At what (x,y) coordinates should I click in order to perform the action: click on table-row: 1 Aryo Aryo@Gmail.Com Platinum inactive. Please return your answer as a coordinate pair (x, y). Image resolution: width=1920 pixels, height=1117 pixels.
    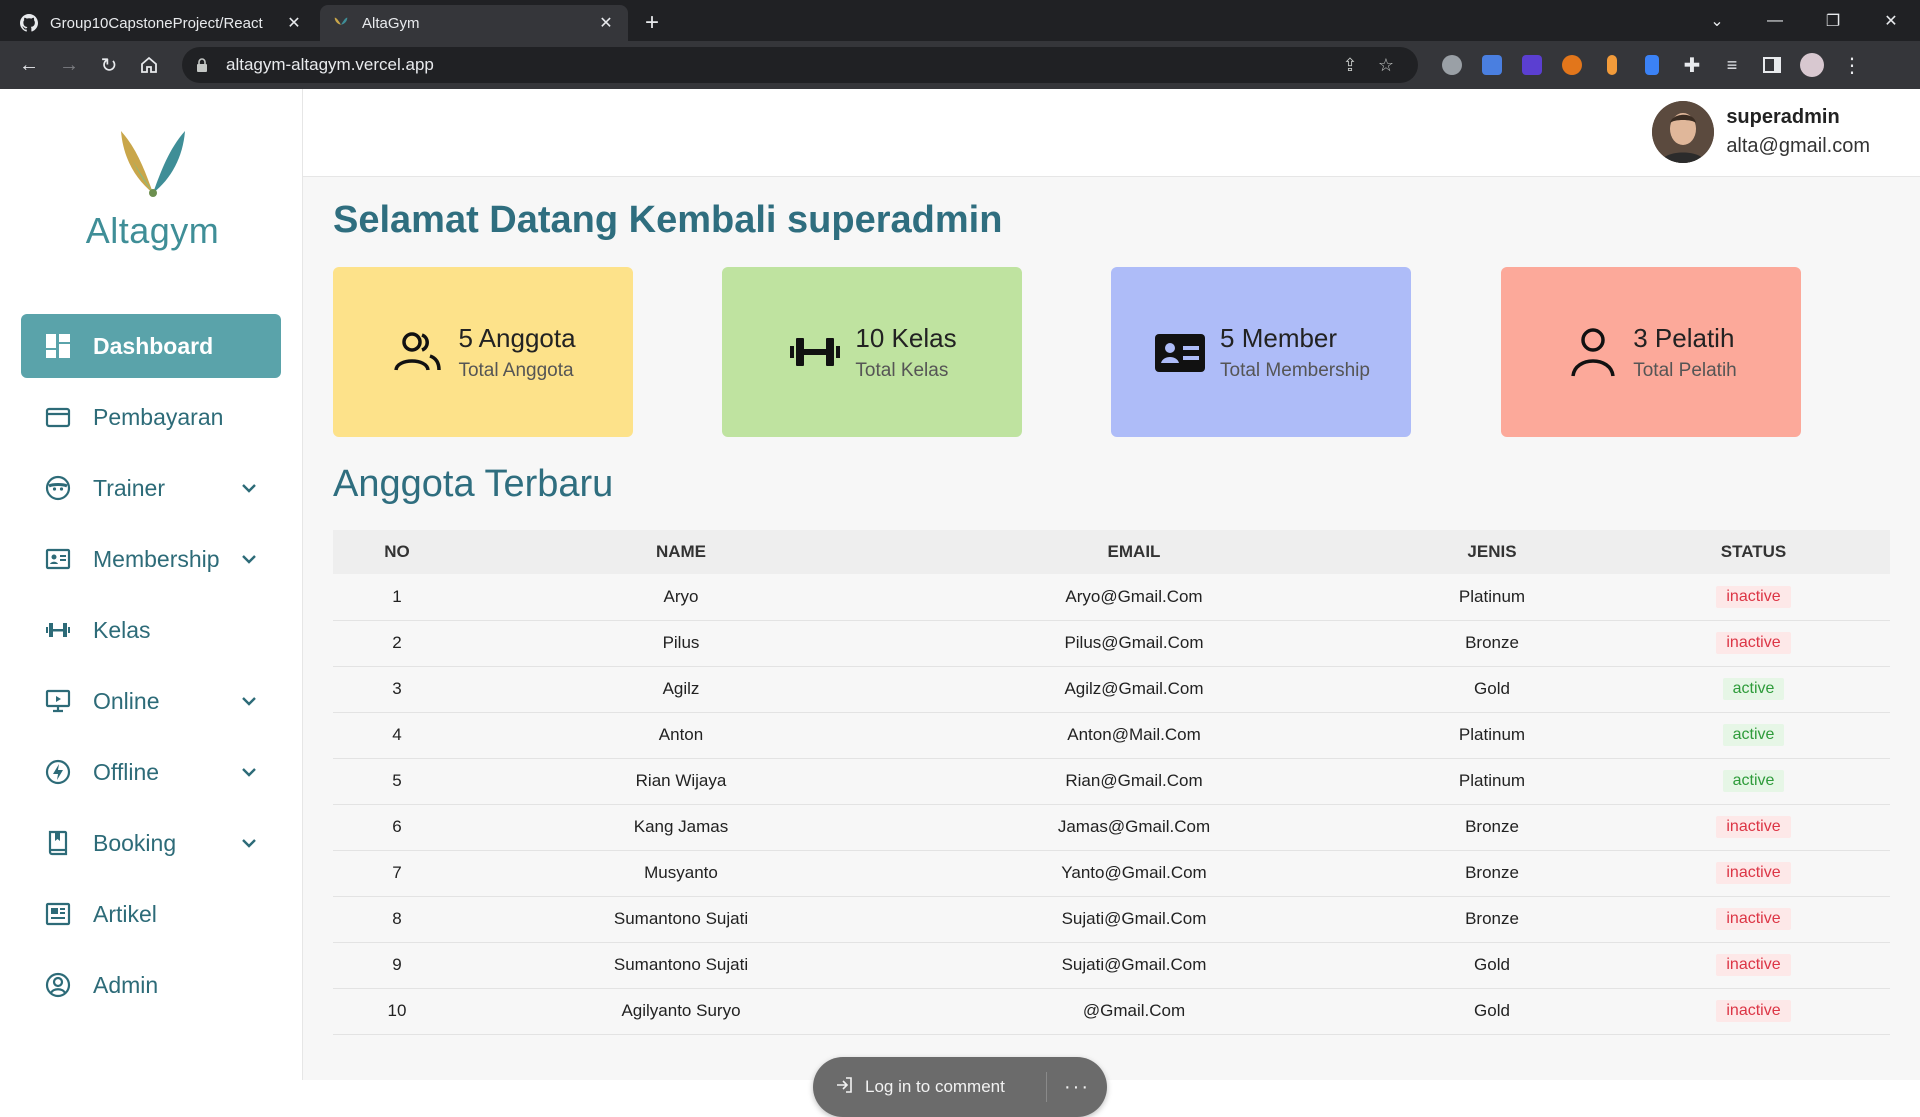
    Looking at the image, I should click on (1111, 597).